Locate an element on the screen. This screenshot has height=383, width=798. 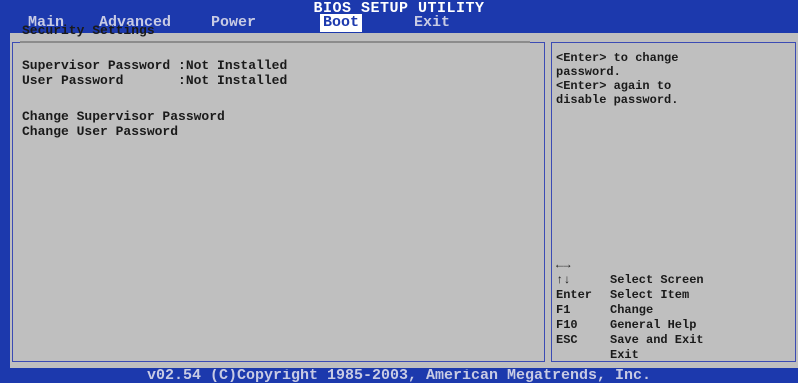
menu-power: Power is located at coordinates (233, 23).